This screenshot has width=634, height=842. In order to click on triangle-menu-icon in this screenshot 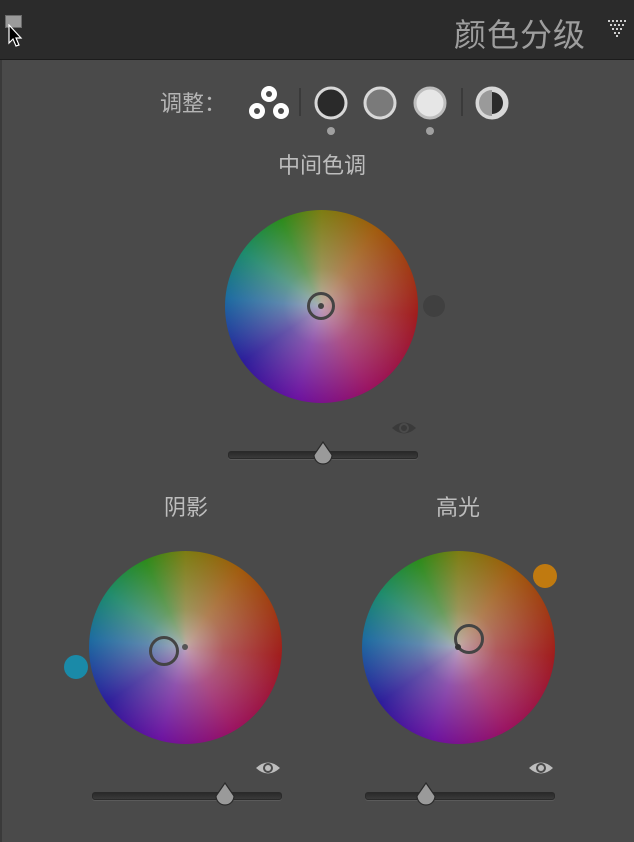, I will do `click(618, 28)`.